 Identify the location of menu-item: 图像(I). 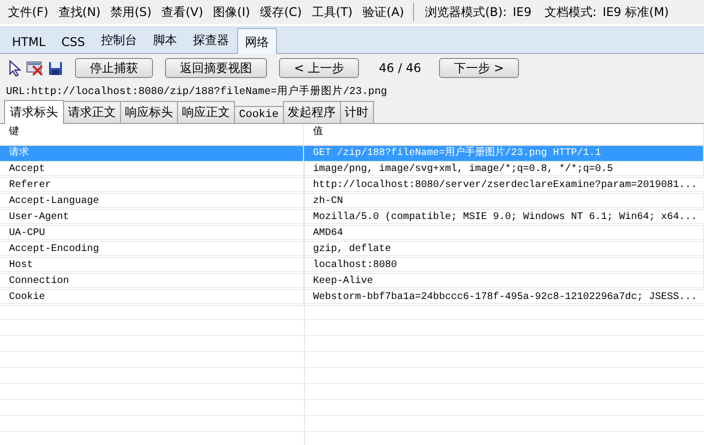
(232, 12).